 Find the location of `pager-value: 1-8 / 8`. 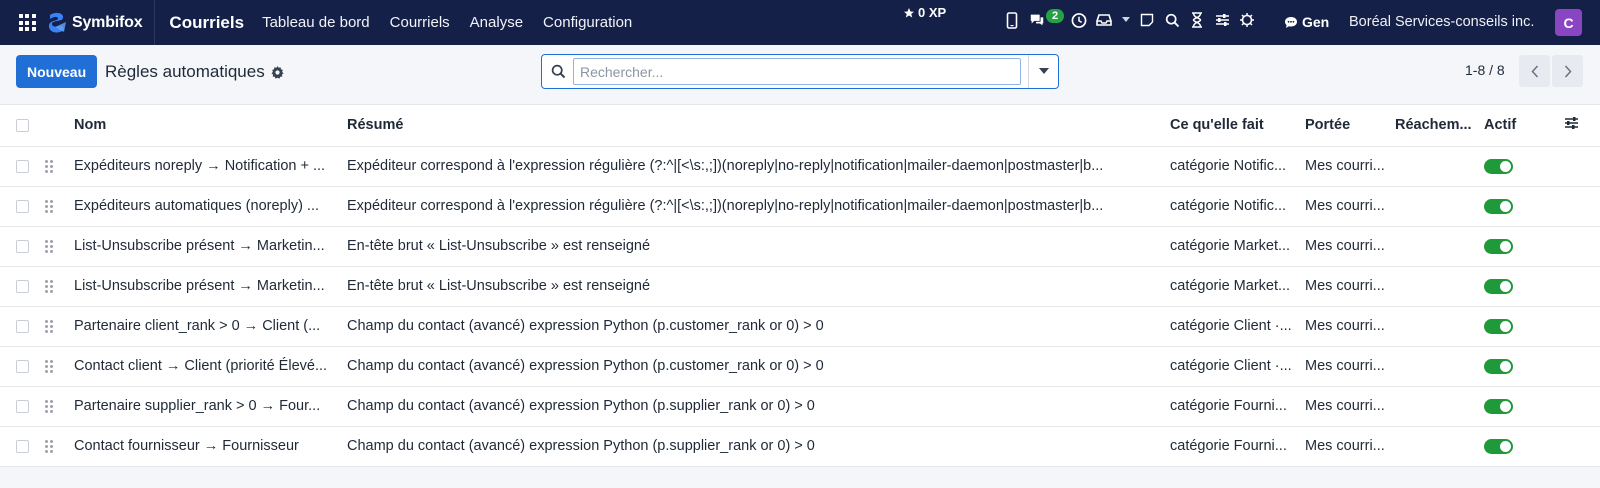

pager-value: 1-8 / 8 is located at coordinates (1485, 70).